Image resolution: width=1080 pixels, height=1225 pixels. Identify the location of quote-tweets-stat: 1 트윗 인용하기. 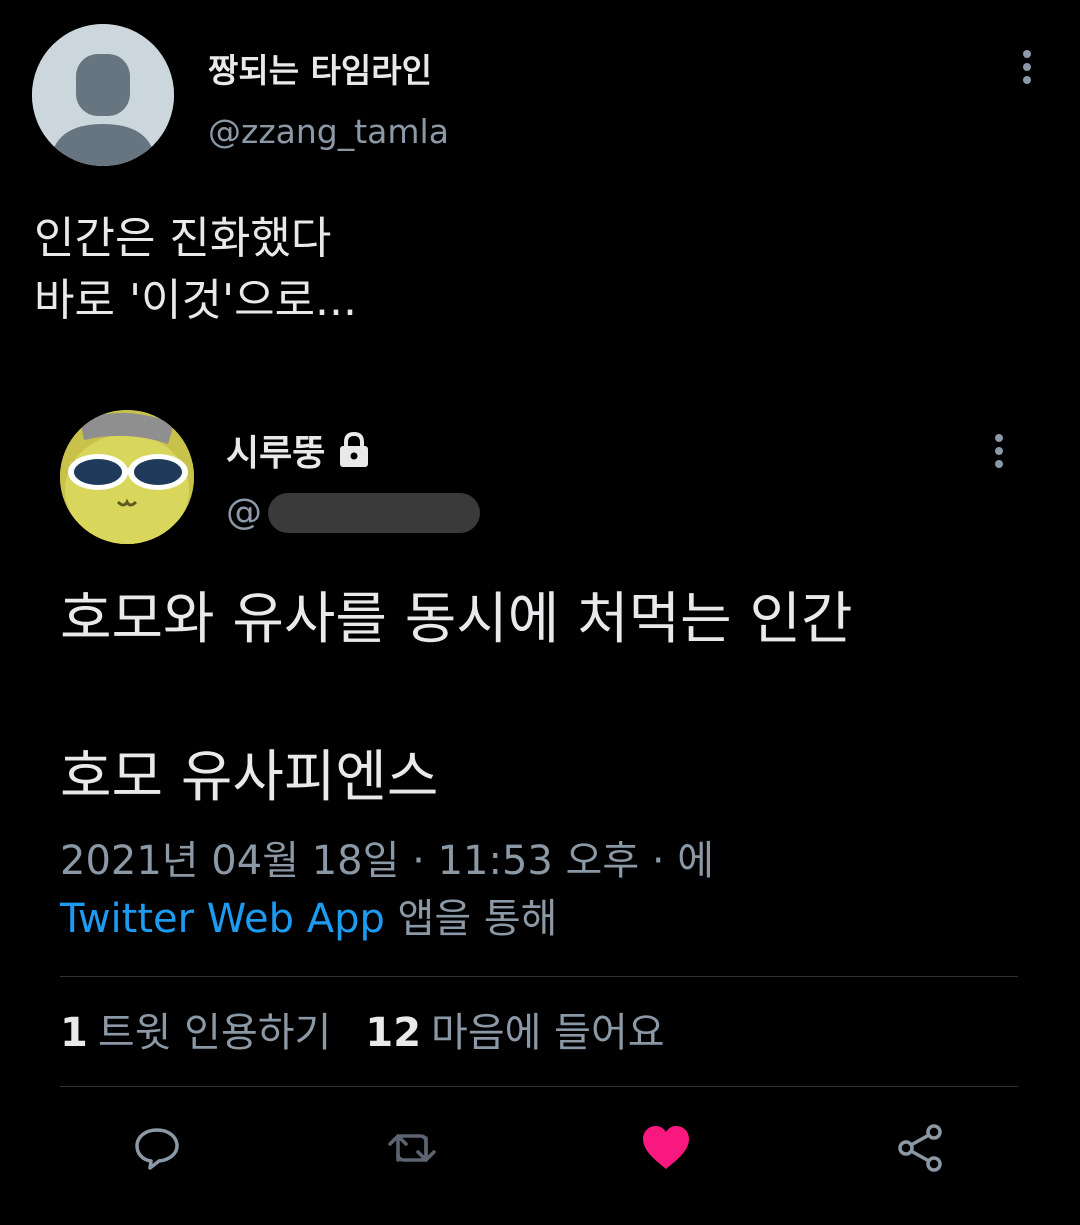
(195, 1033).